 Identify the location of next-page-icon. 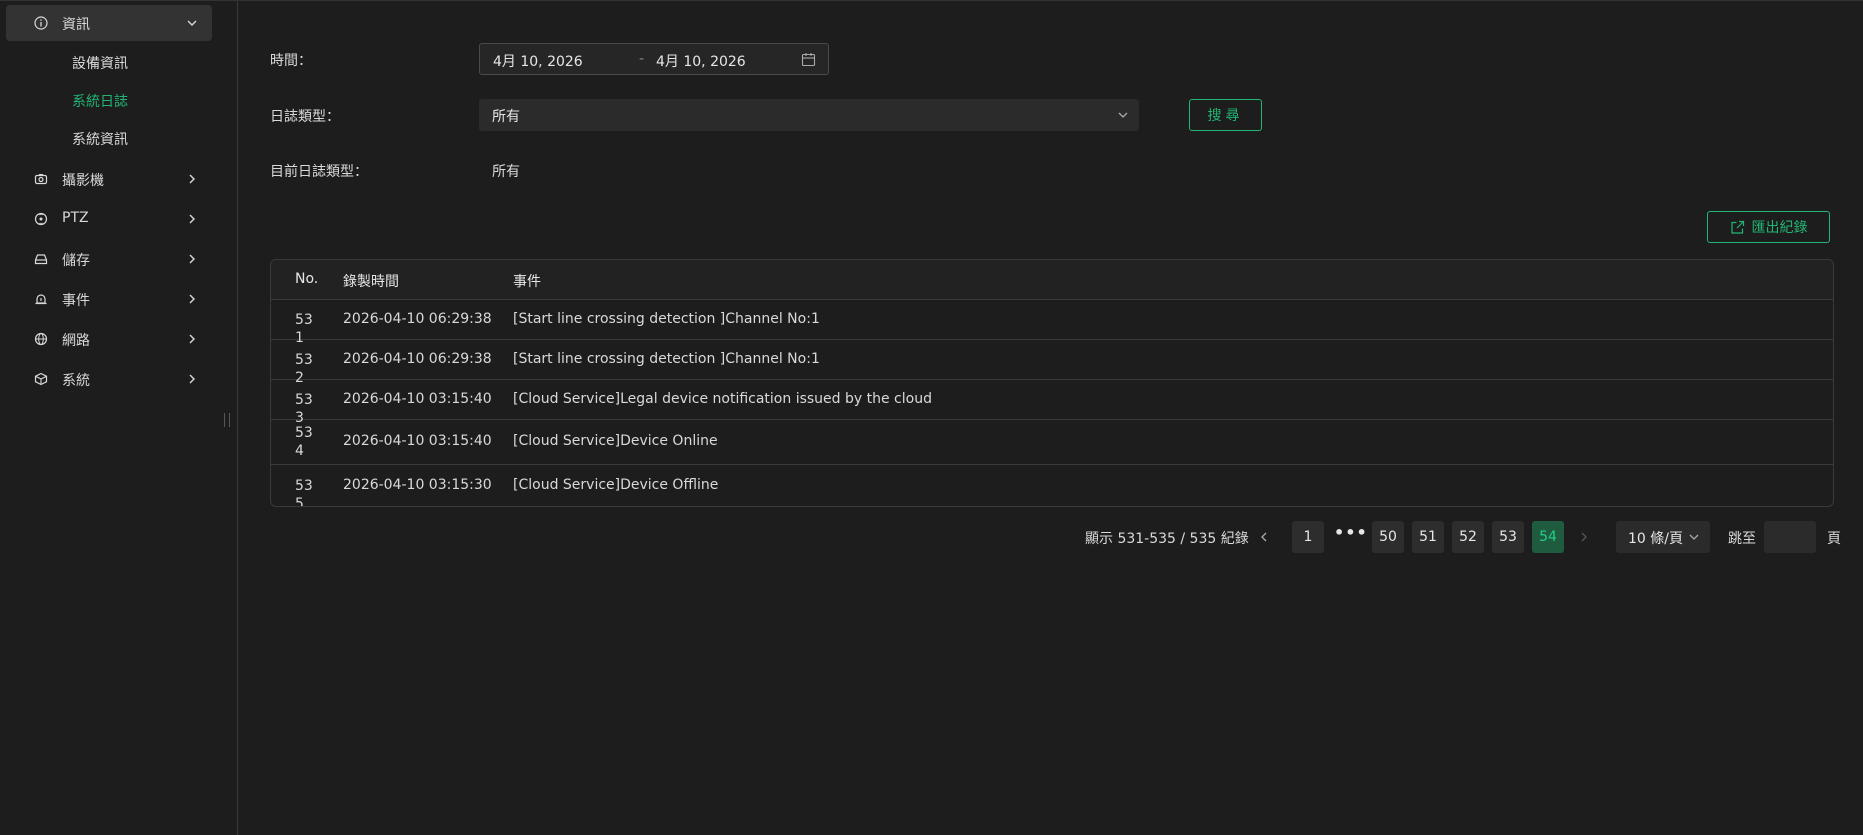
(1584, 537).